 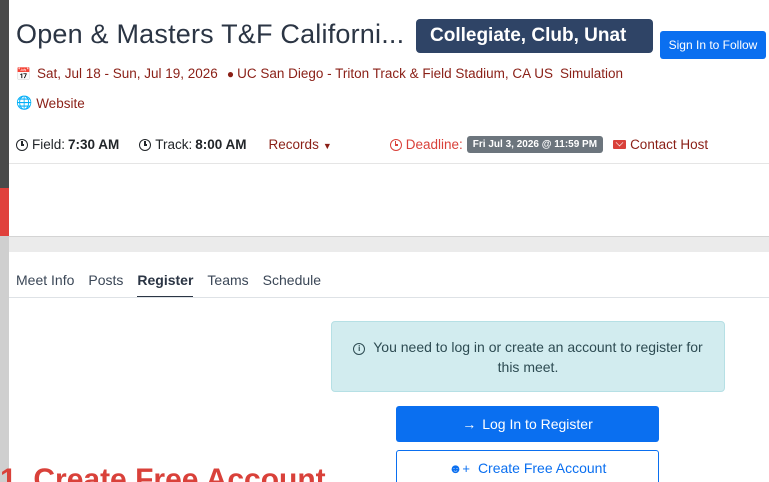 What do you see at coordinates (23, 73) in the screenshot?
I see `calendar-icon: 📅` at bounding box center [23, 73].